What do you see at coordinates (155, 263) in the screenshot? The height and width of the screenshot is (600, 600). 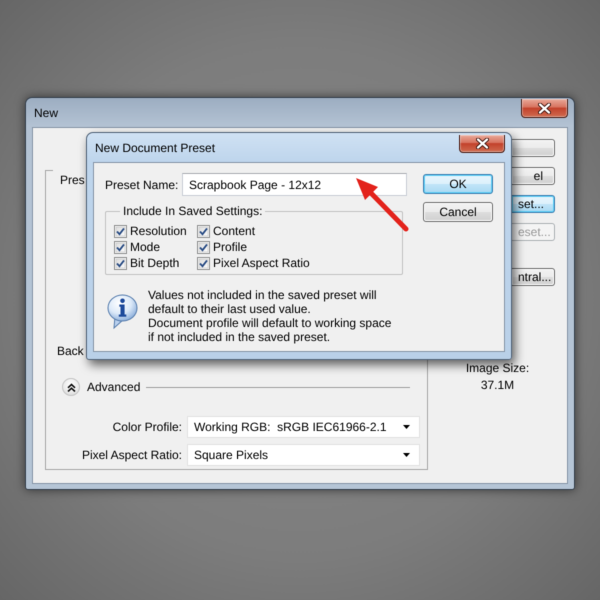 I see `checkbox-label: Bit Depth` at bounding box center [155, 263].